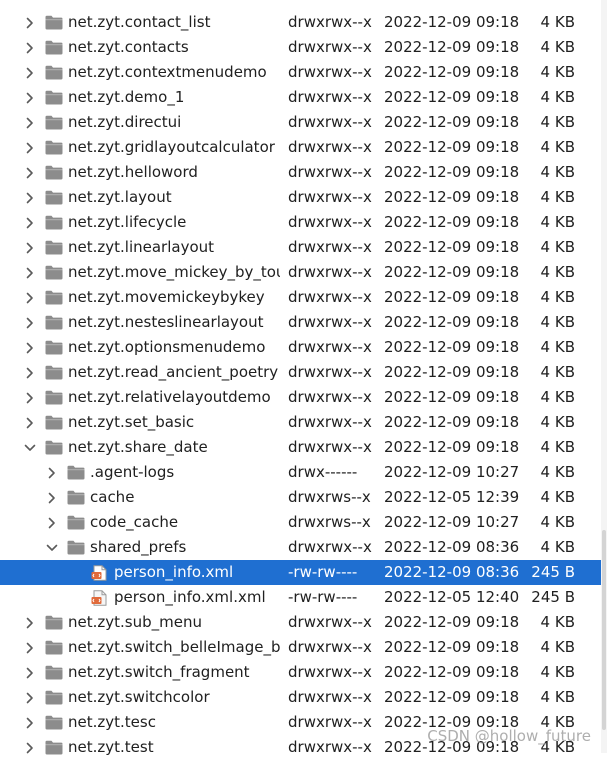 This screenshot has width=607, height=760. What do you see at coordinates (173, 372) in the screenshot?
I see `item-name: net.zyt.read_ancient_poetry` at bounding box center [173, 372].